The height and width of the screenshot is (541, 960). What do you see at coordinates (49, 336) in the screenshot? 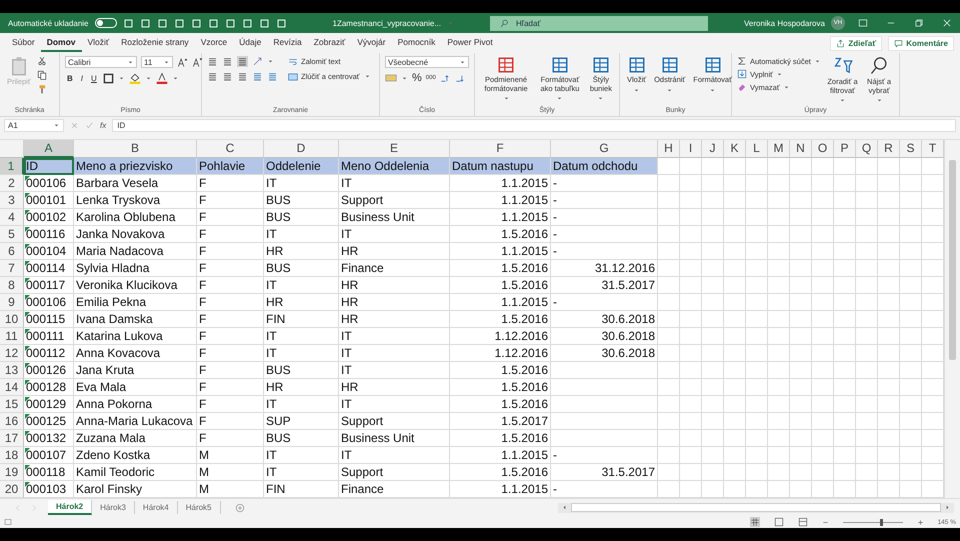
I see `table-cell: 000111` at bounding box center [49, 336].